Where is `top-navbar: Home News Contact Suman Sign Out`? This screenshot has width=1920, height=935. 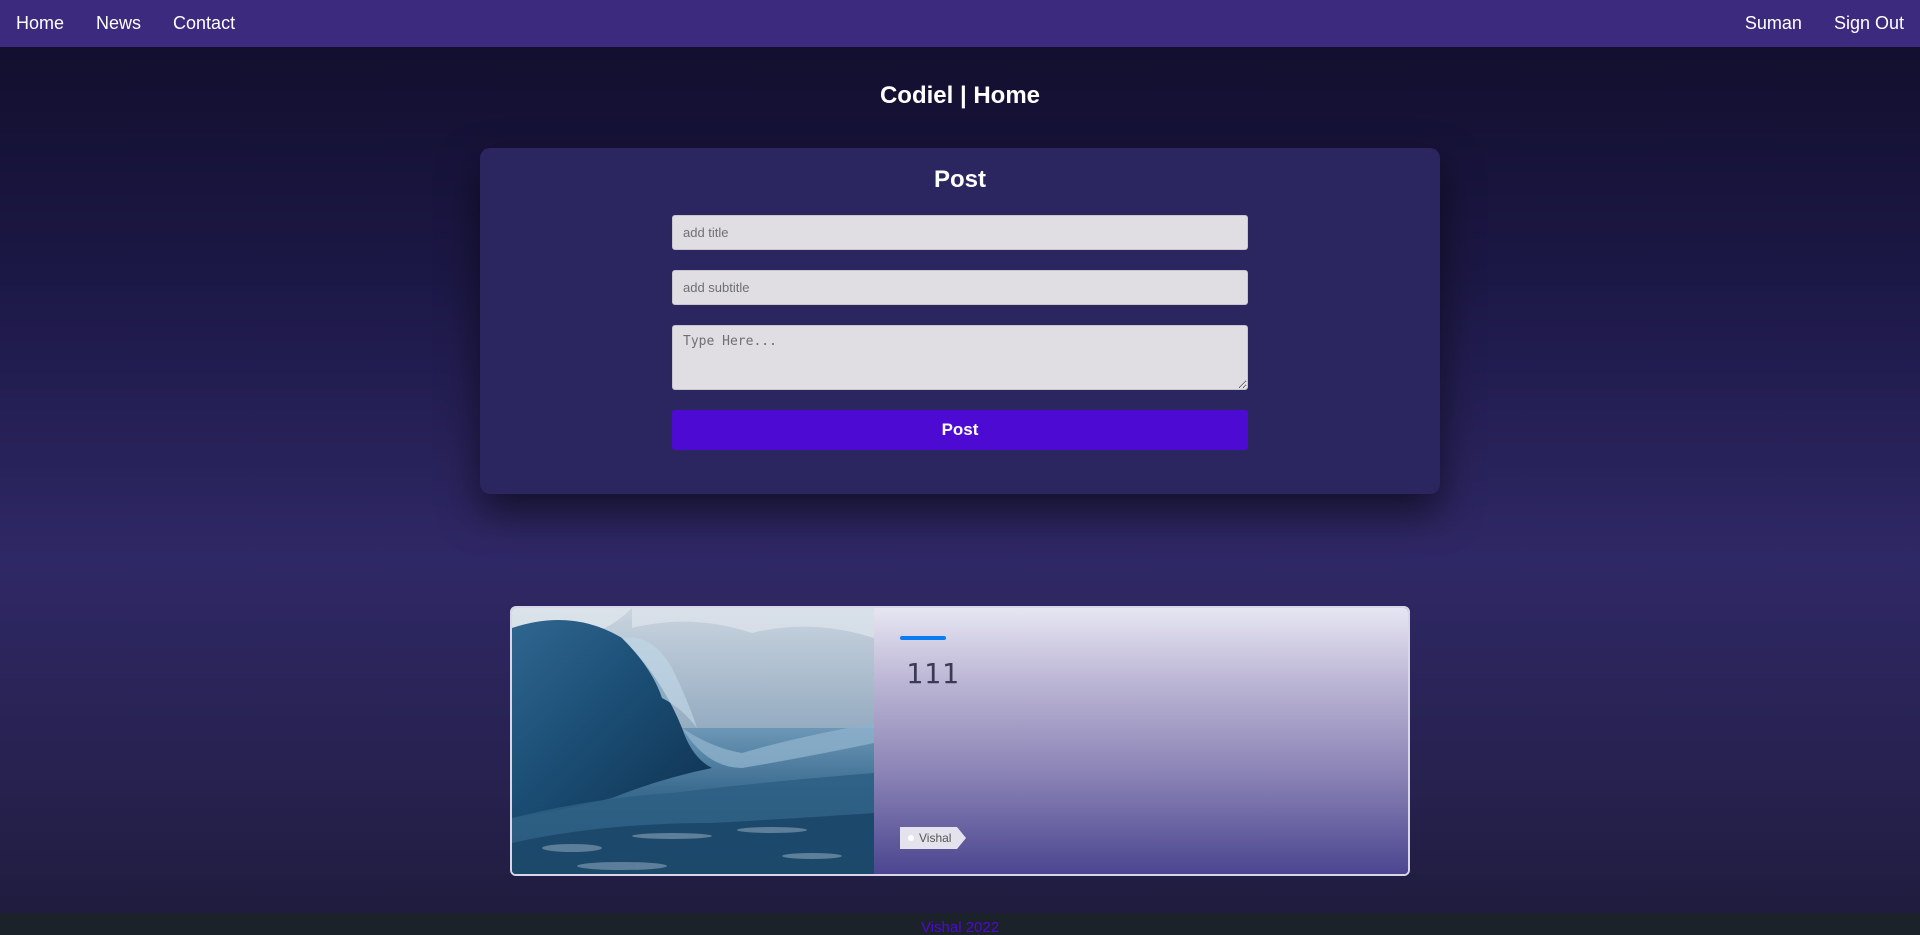 top-navbar: Home News Contact Suman Sign Out is located at coordinates (960, 23).